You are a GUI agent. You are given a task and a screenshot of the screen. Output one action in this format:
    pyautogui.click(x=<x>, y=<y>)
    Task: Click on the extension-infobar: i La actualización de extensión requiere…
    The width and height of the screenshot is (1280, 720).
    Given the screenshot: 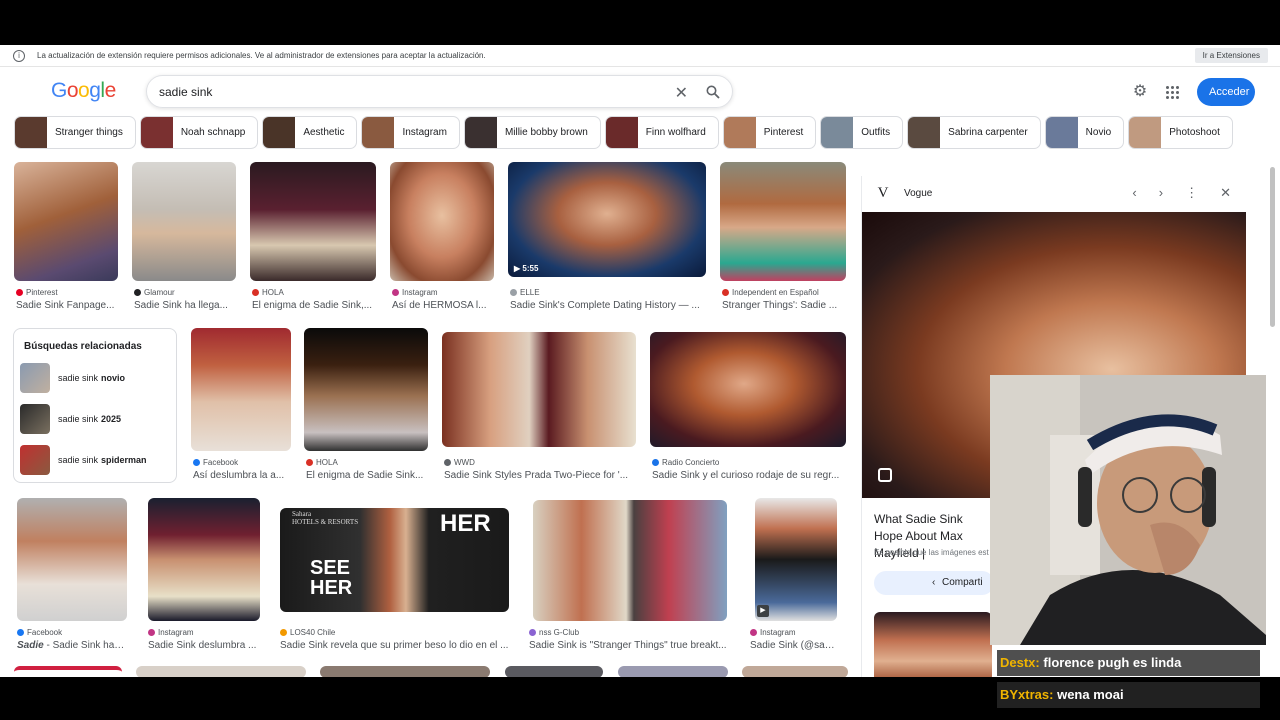 What is the action you would take?
    pyautogui.click(x=640, y=56)
    